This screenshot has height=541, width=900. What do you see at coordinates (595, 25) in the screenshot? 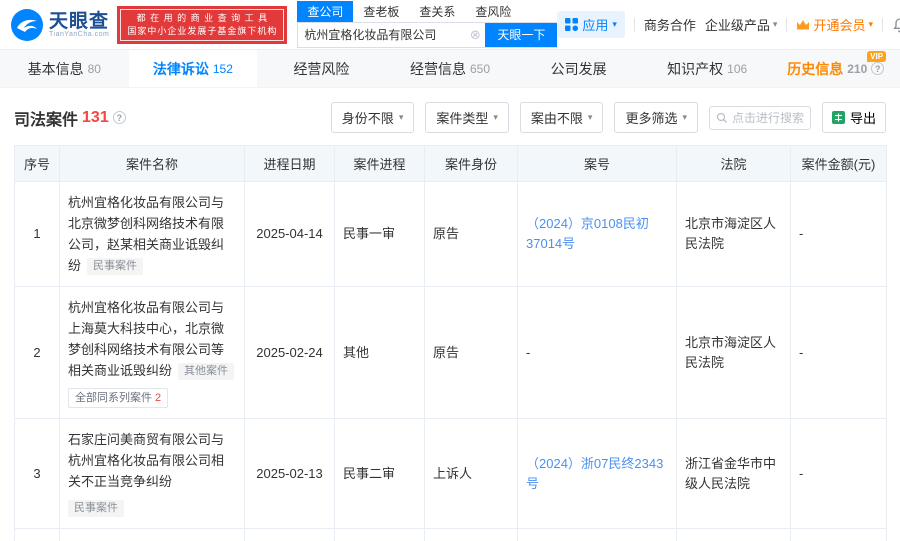
I see `apps-label: 应用` at bounding box center [595, 25].